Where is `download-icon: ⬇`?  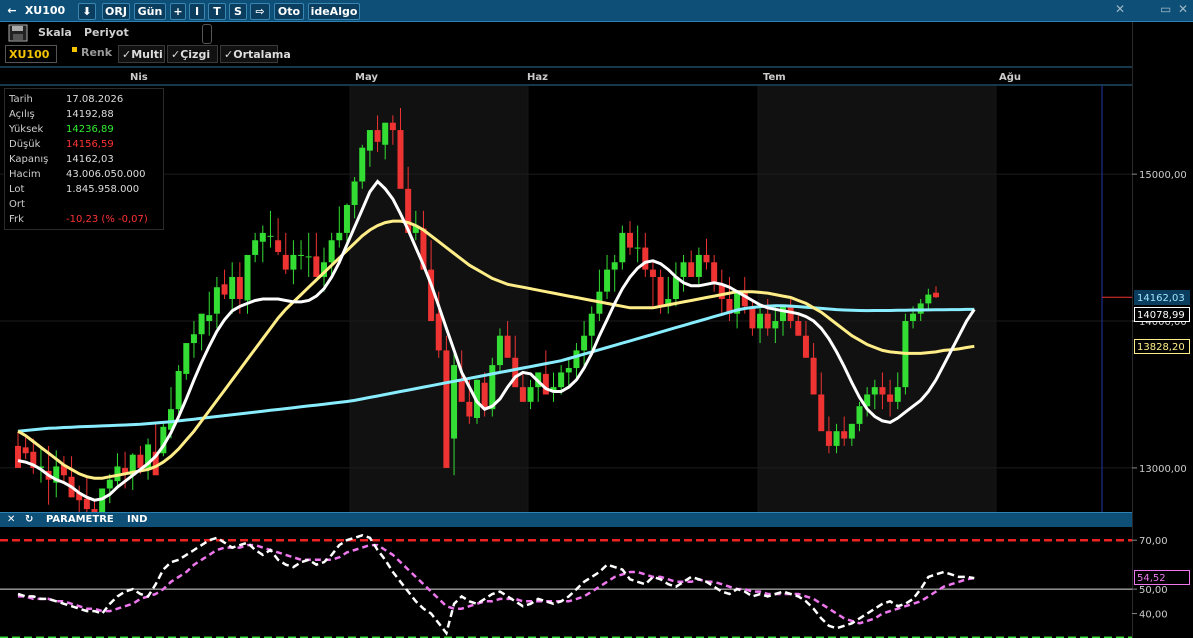
download-icon: ⬇ is located at coordinates (87, 11).